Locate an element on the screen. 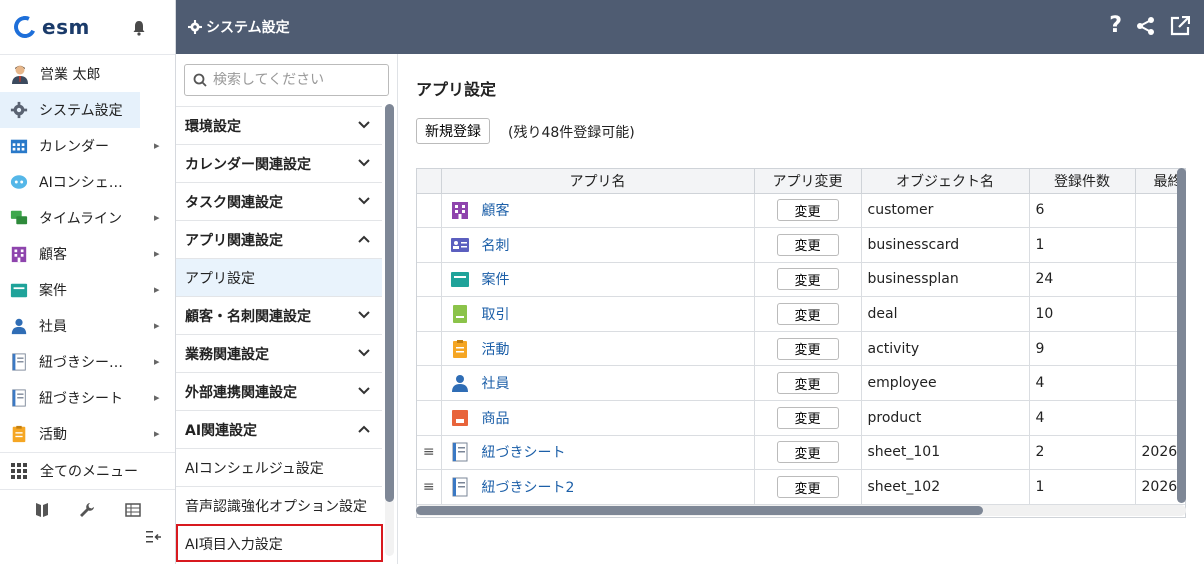 This screenshot has height=564, width=1204. top-header: システム設定 ? is located at coordinates (690, 27).